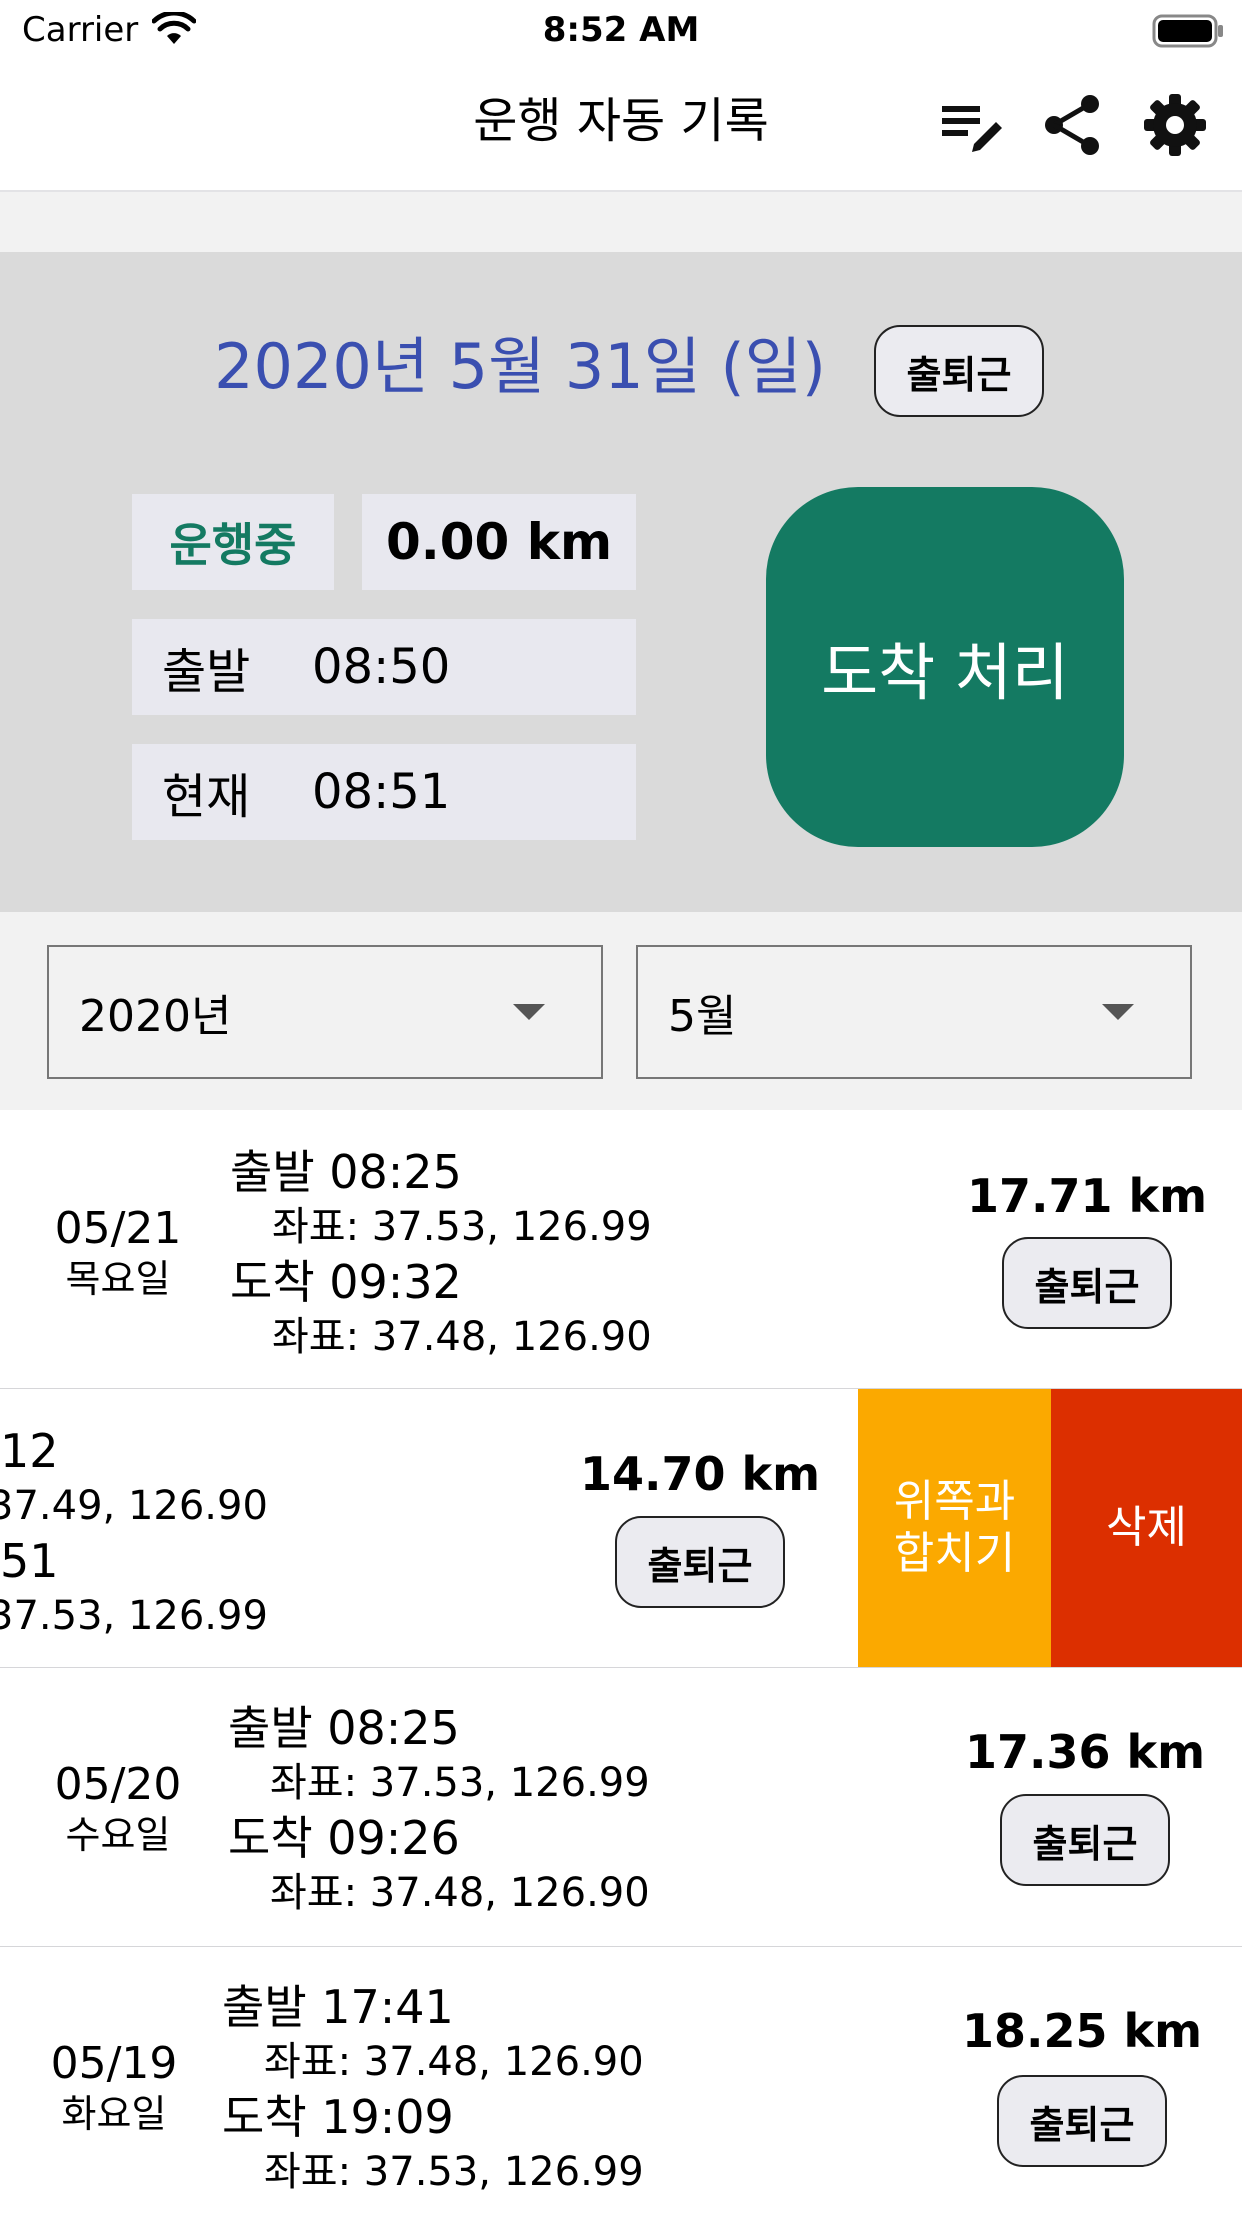 The height and width of the screenshot is (2225, 1242). I want to click on edit-list-icon, so click(971, 125).